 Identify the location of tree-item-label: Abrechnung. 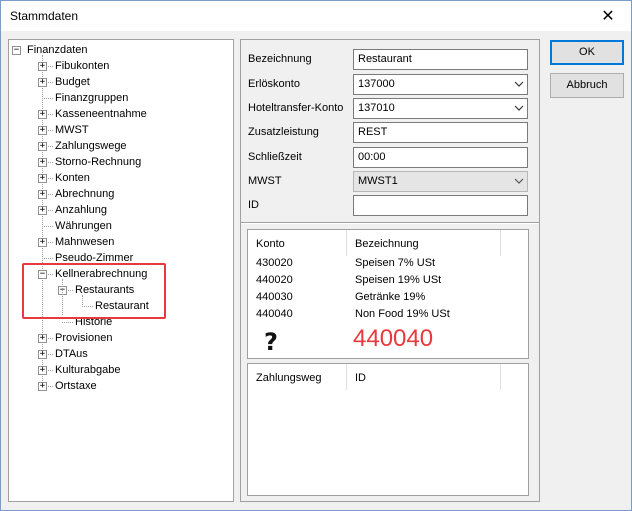
(85, 194).